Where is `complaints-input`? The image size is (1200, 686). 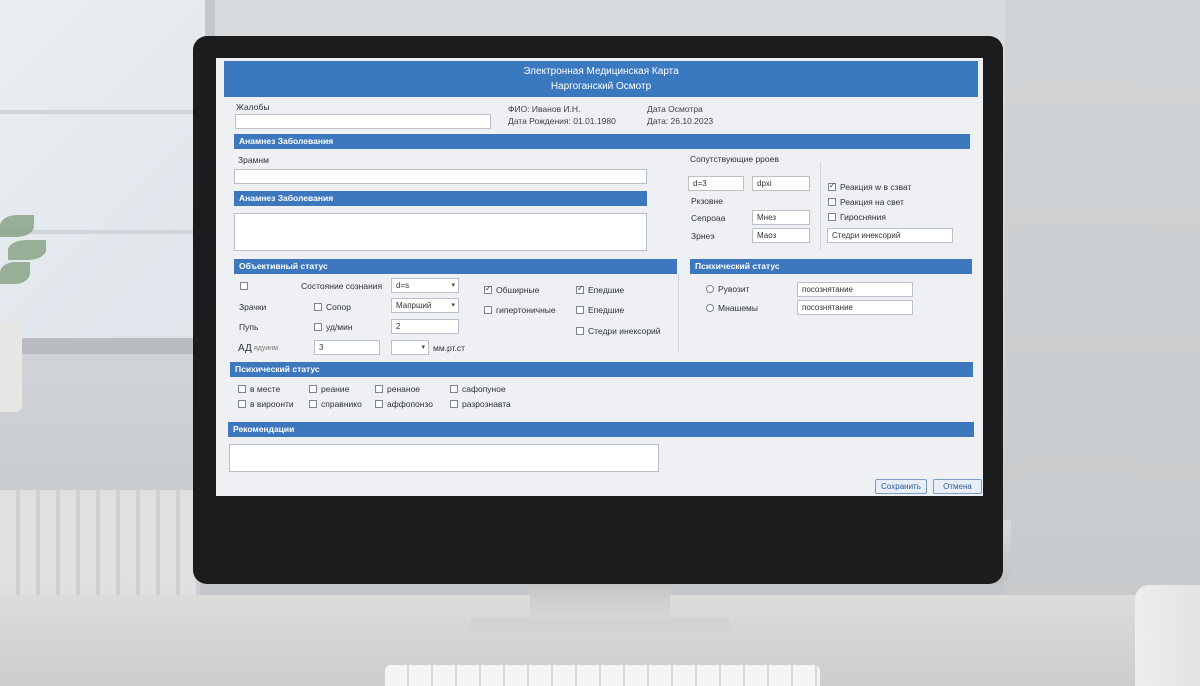
complaints-input is located at coordinates (363, 121).